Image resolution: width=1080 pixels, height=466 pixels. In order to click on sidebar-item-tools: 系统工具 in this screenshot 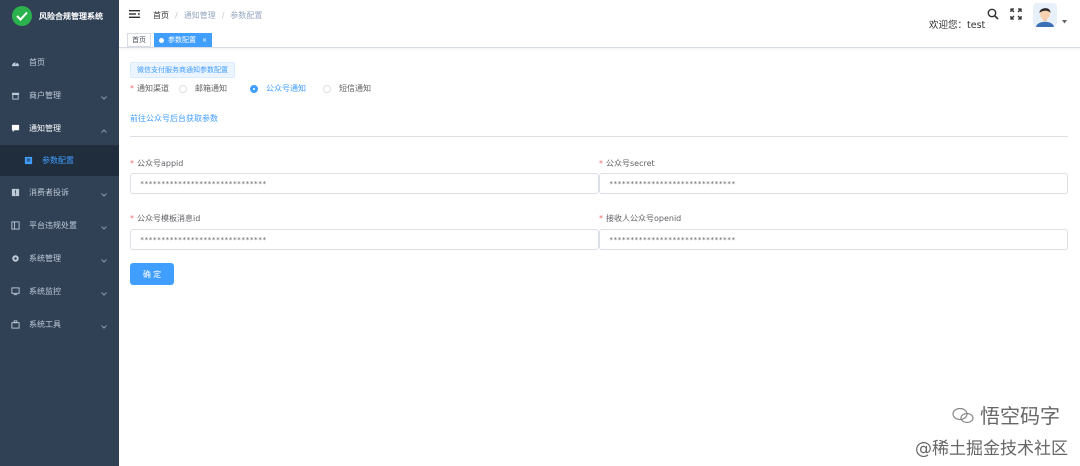, I will do `click(59, 324)`.